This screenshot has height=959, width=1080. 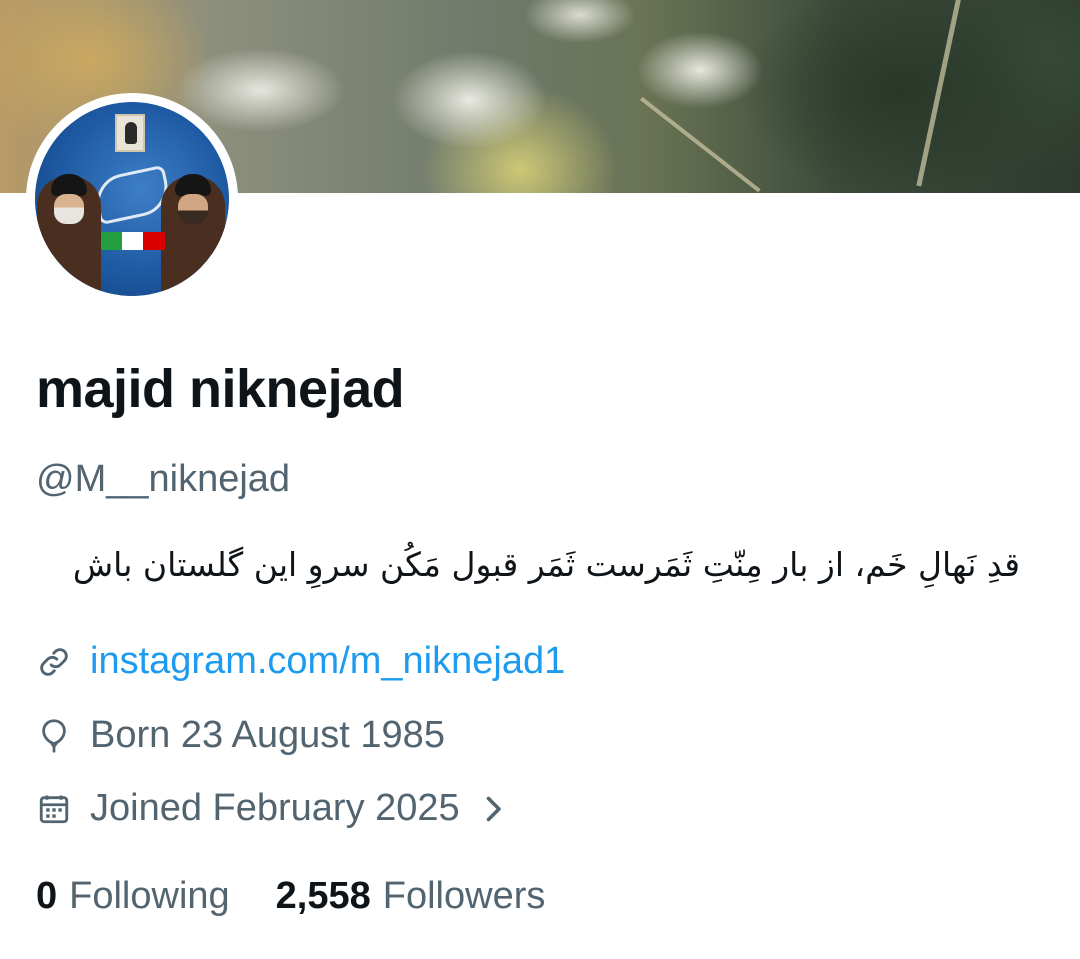 I want to click on profile-joined-row: Joined February 2025, so click(x=270, y=808).